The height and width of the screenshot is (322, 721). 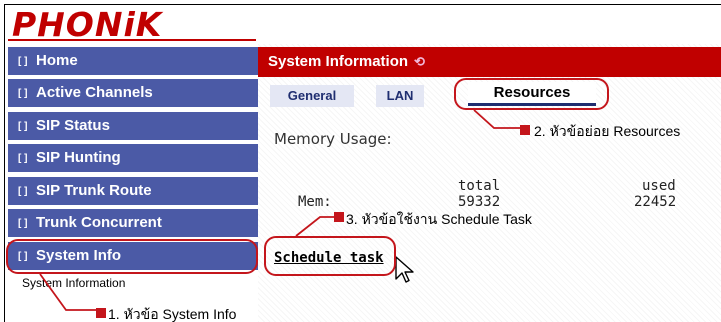 What do you see at coordinates (338, 61) in the screenshot?
I see `page-title: System Information` at bounding box center [338, 61].